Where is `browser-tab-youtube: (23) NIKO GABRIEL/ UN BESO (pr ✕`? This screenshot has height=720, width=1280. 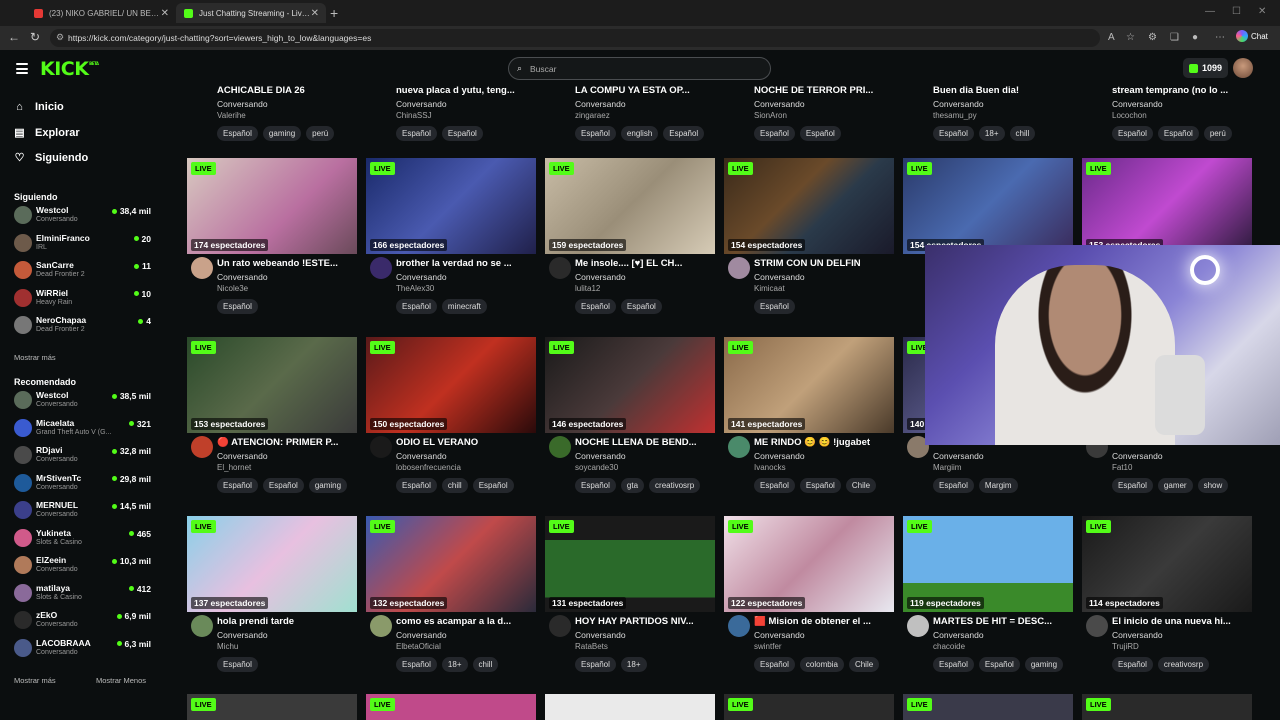
browser-tab-youtube: (23) NIKO GABRIEL/ UN BESO (pr ✕ is located at coordinates (101, 13).